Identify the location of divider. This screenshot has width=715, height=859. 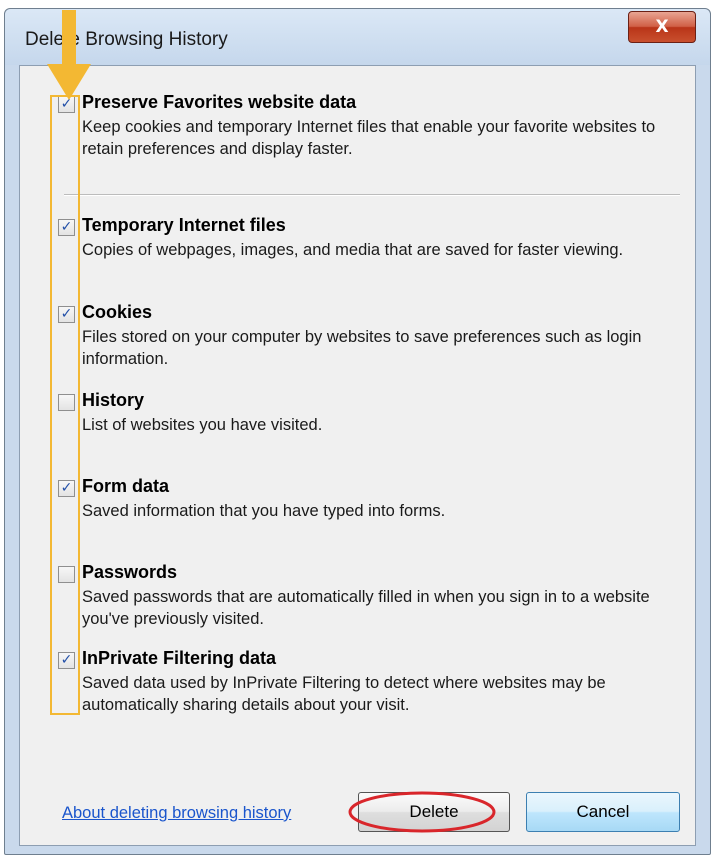
(372, 195).